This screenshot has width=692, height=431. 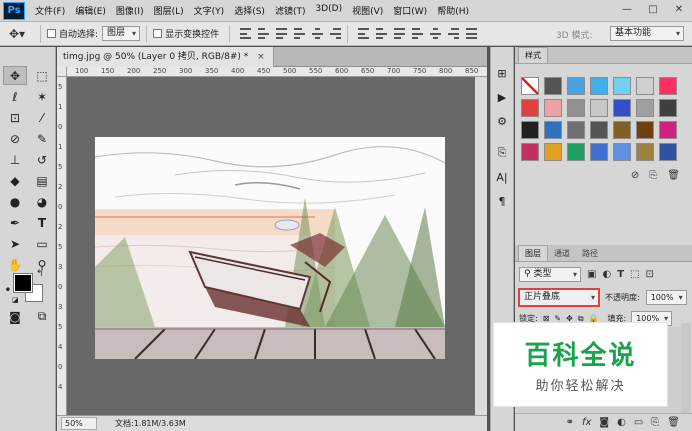 What do you see at coordinates (502, 201) in the screenshot?
I see `paragraph-icon: ¶` at bounding box center [502, 201].